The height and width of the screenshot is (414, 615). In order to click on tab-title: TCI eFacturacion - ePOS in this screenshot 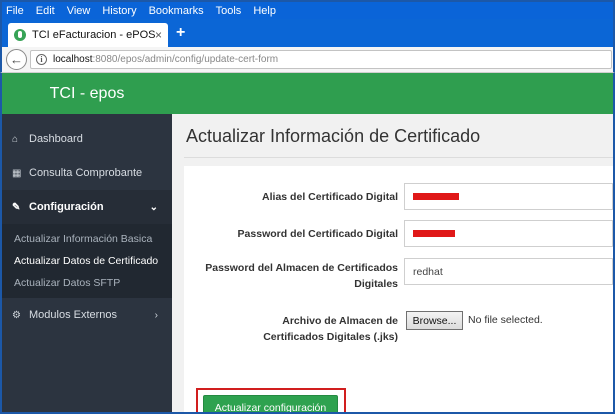, I will do `click(93, 35)`.